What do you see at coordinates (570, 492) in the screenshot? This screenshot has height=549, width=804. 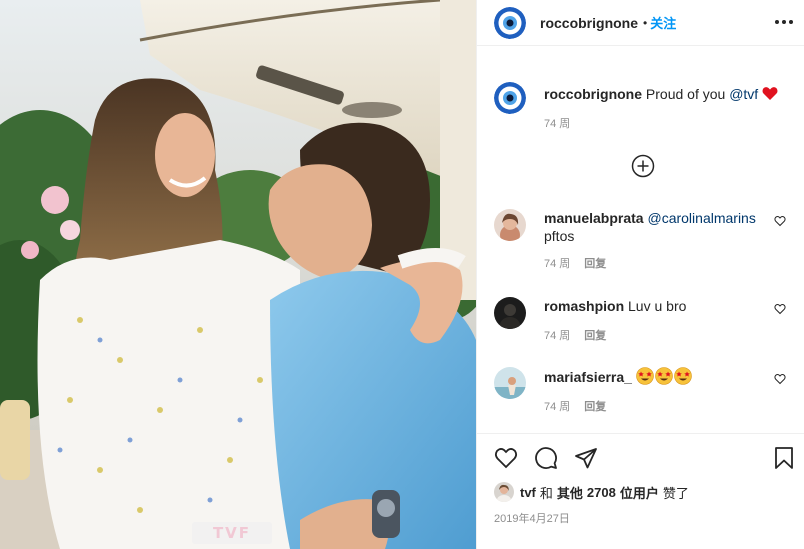 I see `likes-others-prefix: 其他` at bounding box center [570, 492].